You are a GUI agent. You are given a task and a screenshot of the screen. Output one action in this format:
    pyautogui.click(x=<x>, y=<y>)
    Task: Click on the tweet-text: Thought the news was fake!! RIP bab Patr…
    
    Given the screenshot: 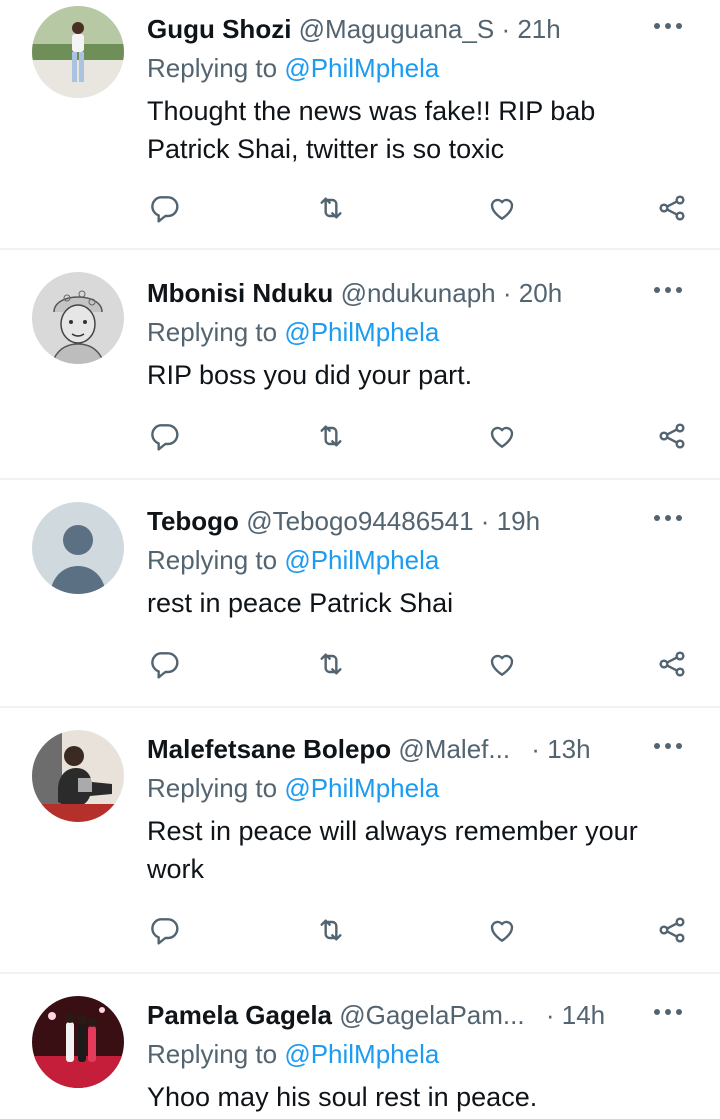 What is the action you would take?
    pyautogui.click(x=371, y=130)
    